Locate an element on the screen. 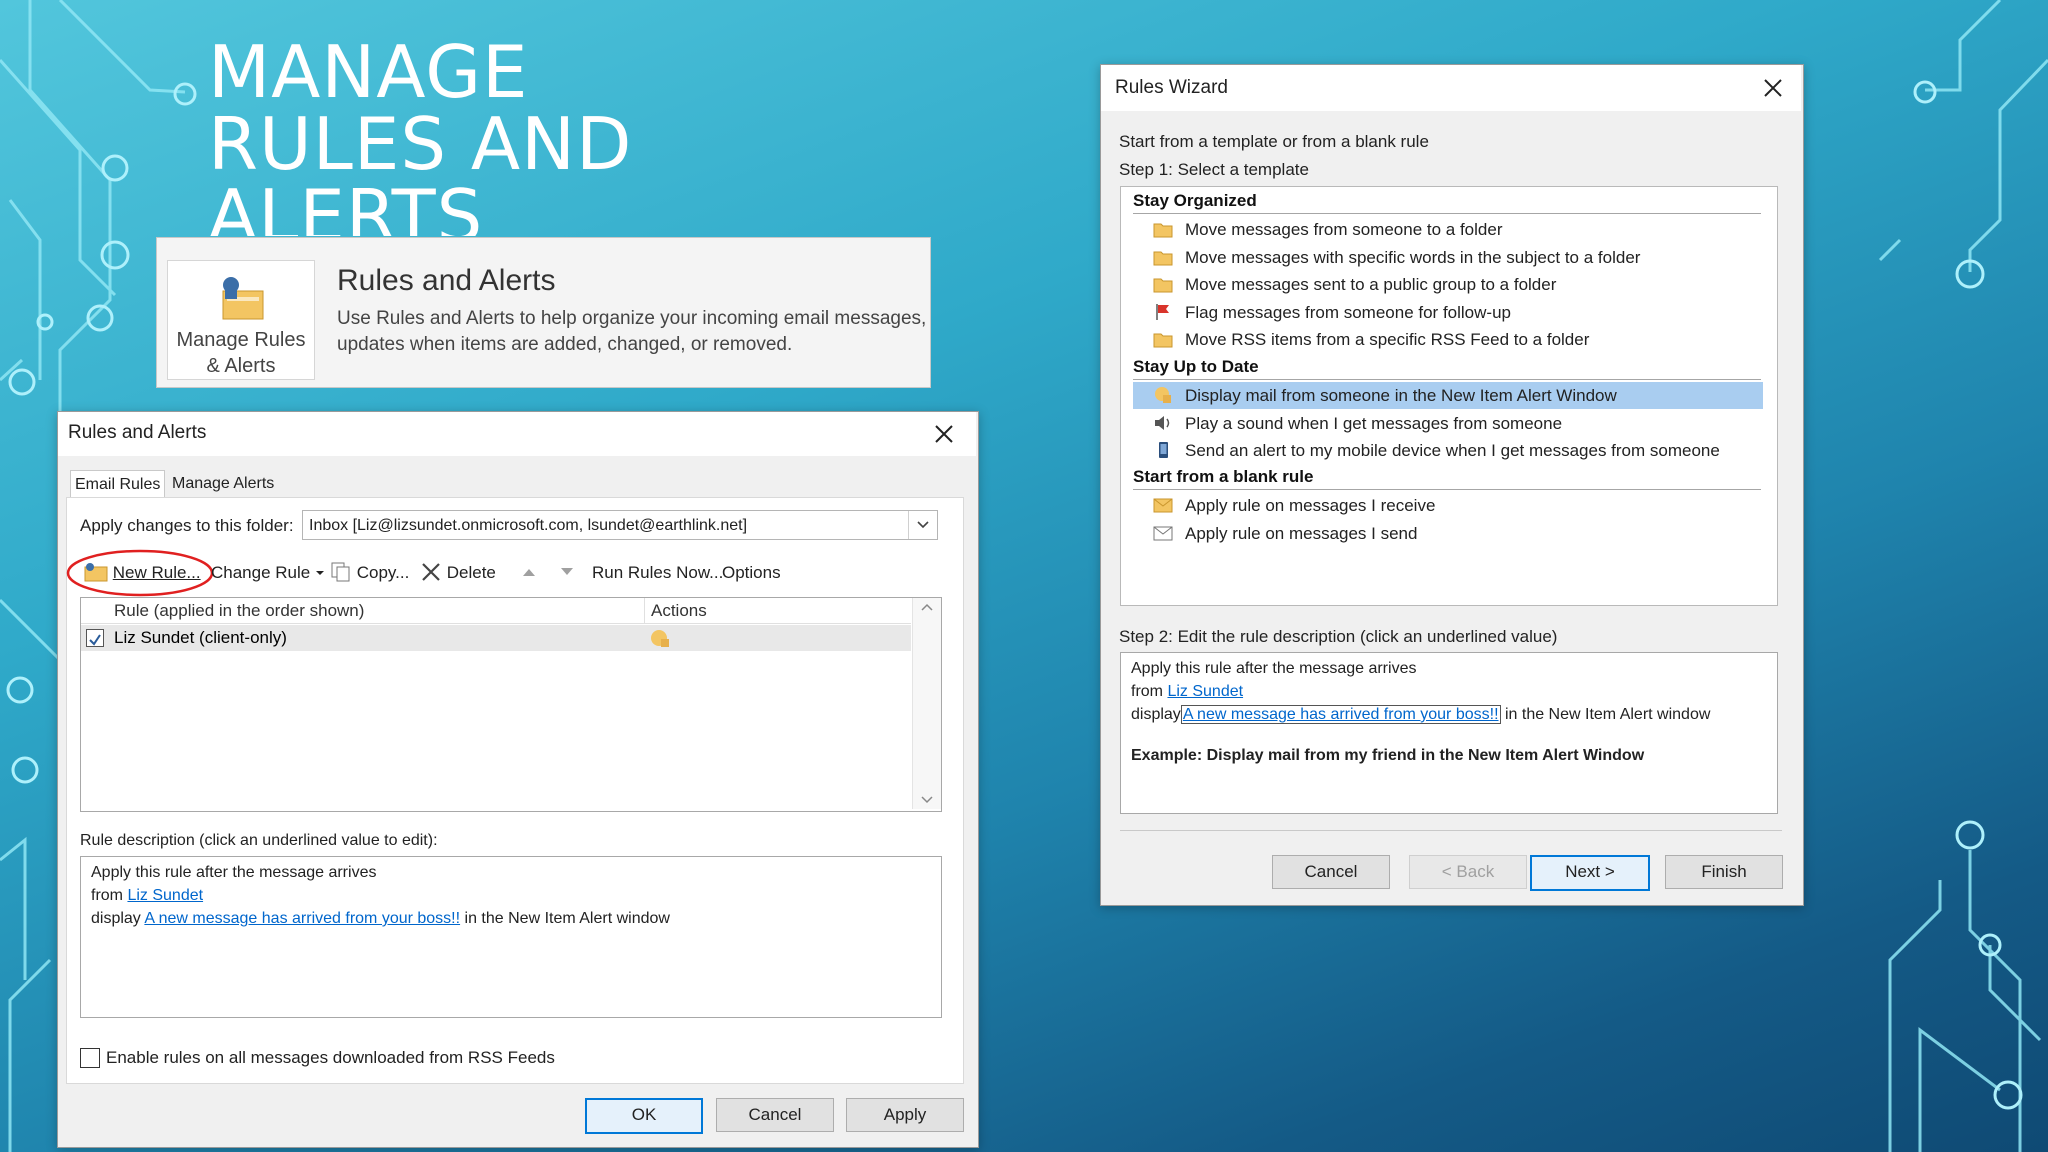 This screenshot has height=1152, width=2048. desc-display-suffix: in the New Item Alert window is located at coordinates (567, 918).